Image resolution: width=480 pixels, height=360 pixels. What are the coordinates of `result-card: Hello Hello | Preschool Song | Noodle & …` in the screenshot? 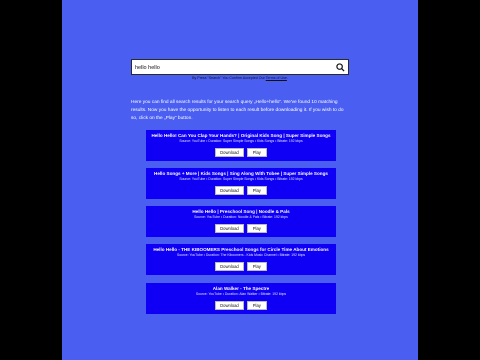 It's located at (241, 221).